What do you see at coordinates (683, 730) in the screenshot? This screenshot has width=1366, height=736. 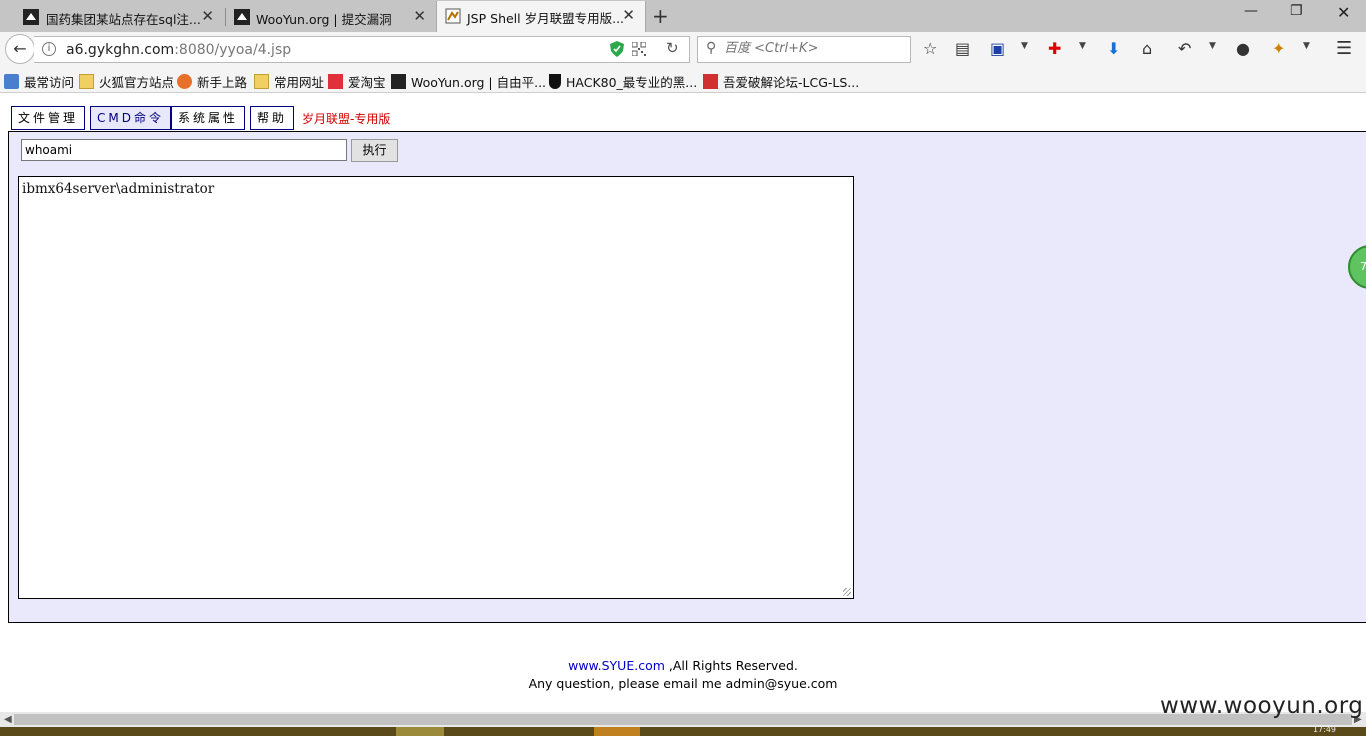 I see `os-taskbar: 17:49` at bounding box center [683, 730].